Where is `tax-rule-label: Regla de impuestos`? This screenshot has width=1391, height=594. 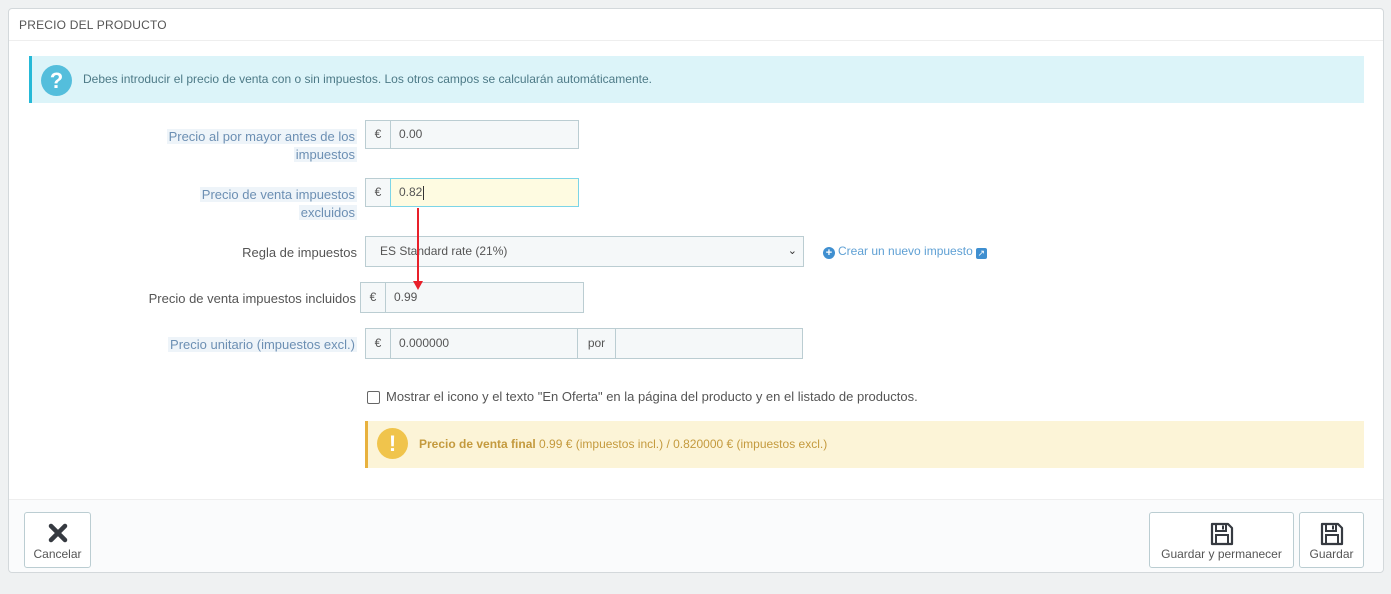
tax-rule-label: Regla de impuestos is located at coordinates (299, 252).